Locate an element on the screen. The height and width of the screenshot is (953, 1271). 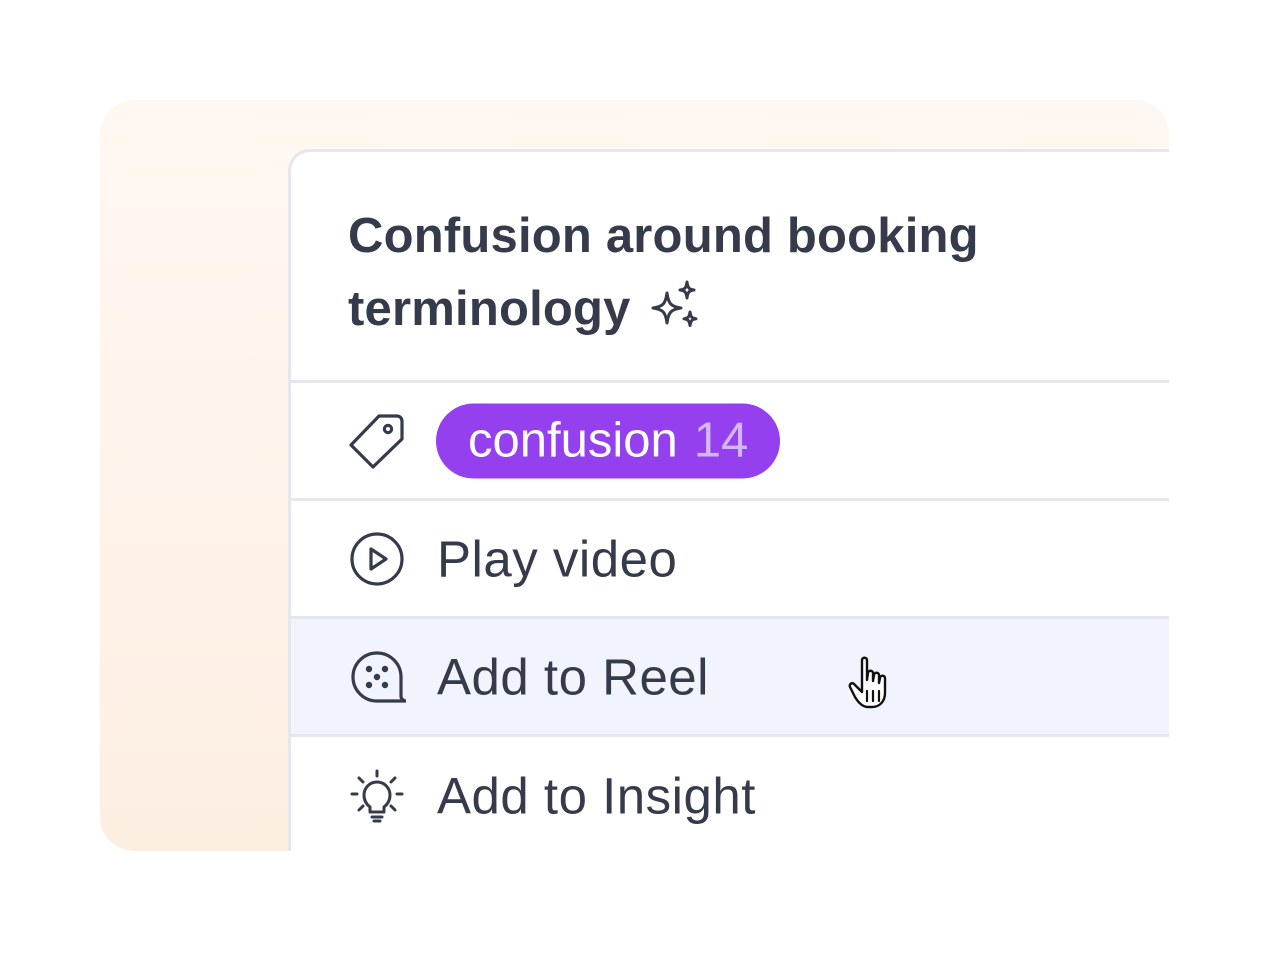
menu-item-add-to-reel: Add to Reel is located at coordinates (730, 678).